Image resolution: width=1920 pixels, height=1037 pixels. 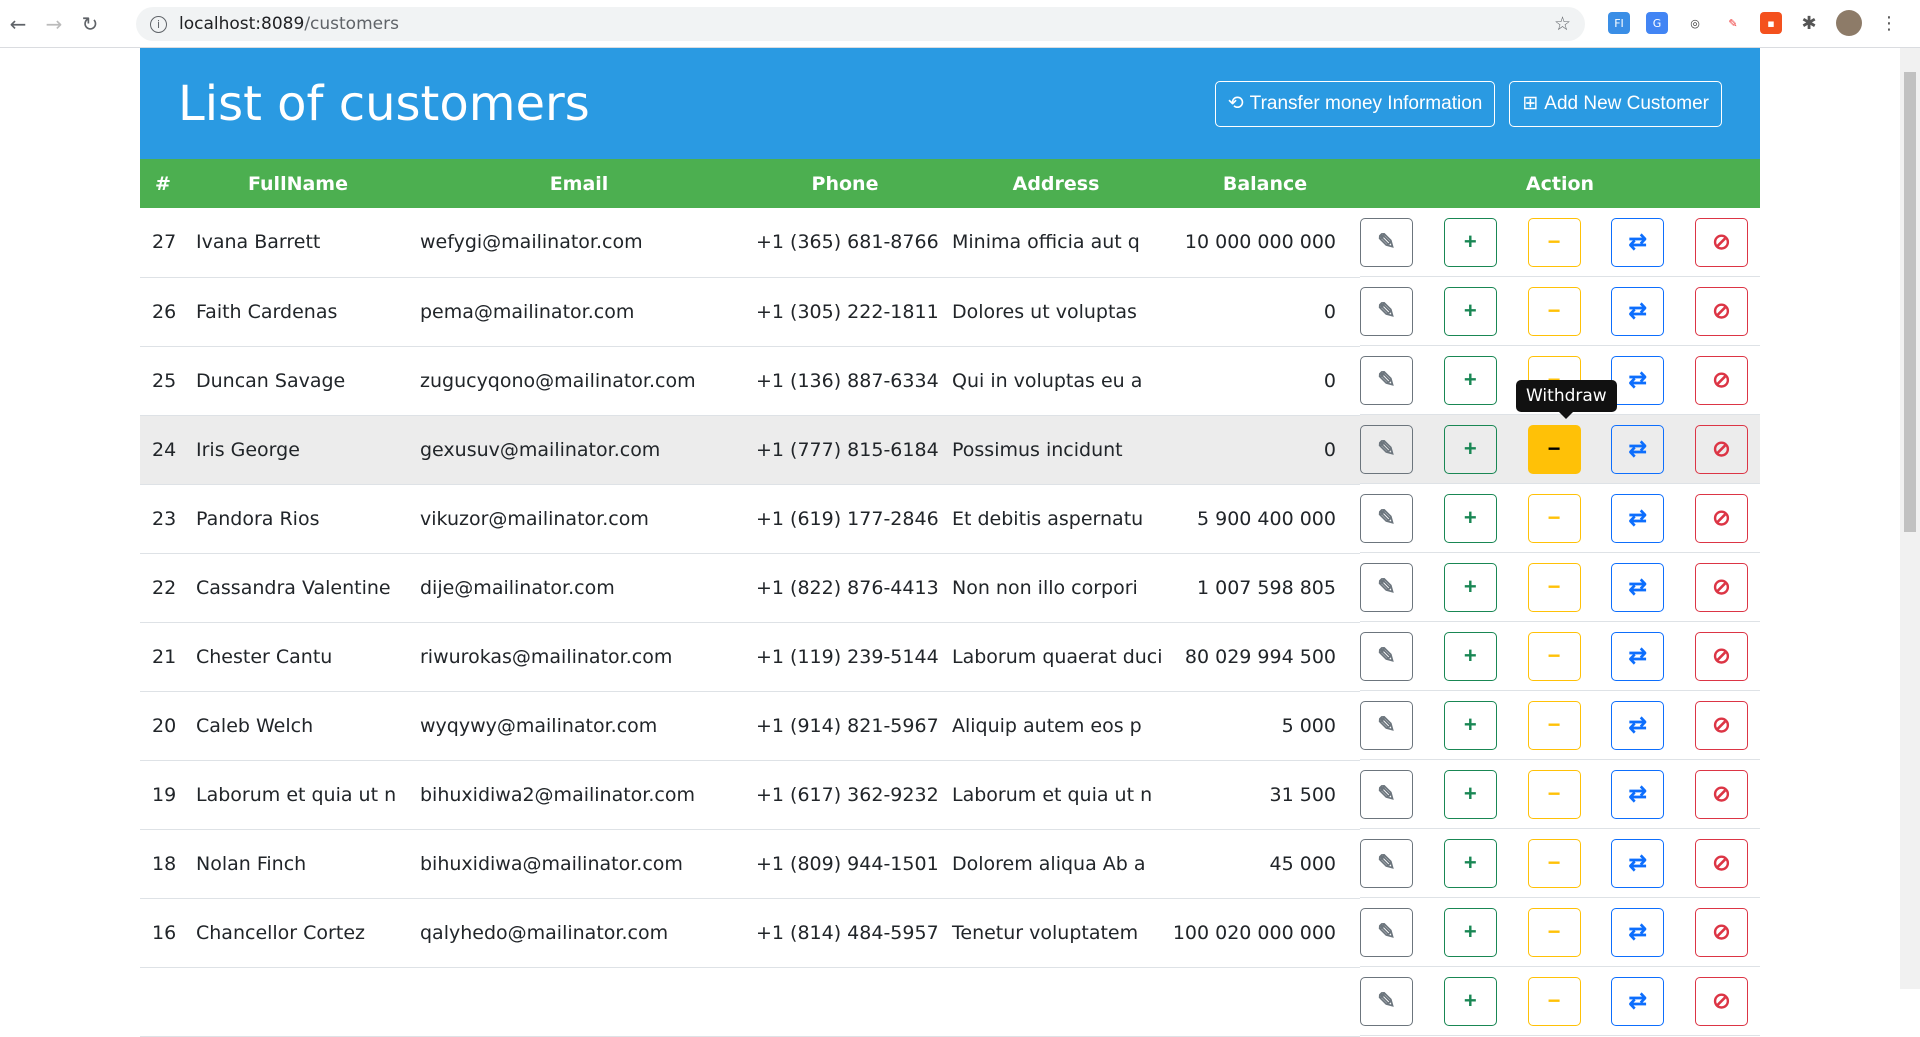 What do you see at coordinates (1889, 23) in the screenshot?
I see `menu-icon: ⋮` at bounding box center [1889, 23].